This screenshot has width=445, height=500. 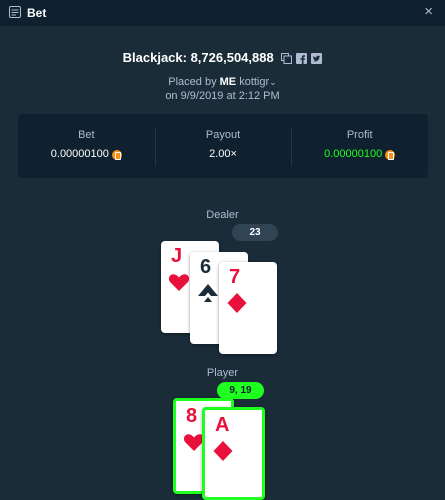 What do you see at coordinates (86, 146) in the screenshot?
I see `stat-bet: Bet 0.00000100` at bounding box center [86, 146].